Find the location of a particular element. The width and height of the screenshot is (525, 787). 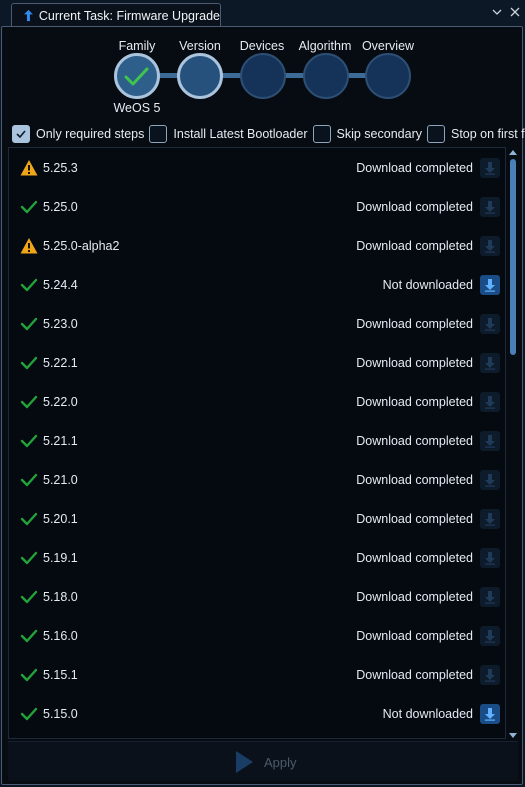

version-row: 5.15.1 Download completed is located at coordinates (257, 675).